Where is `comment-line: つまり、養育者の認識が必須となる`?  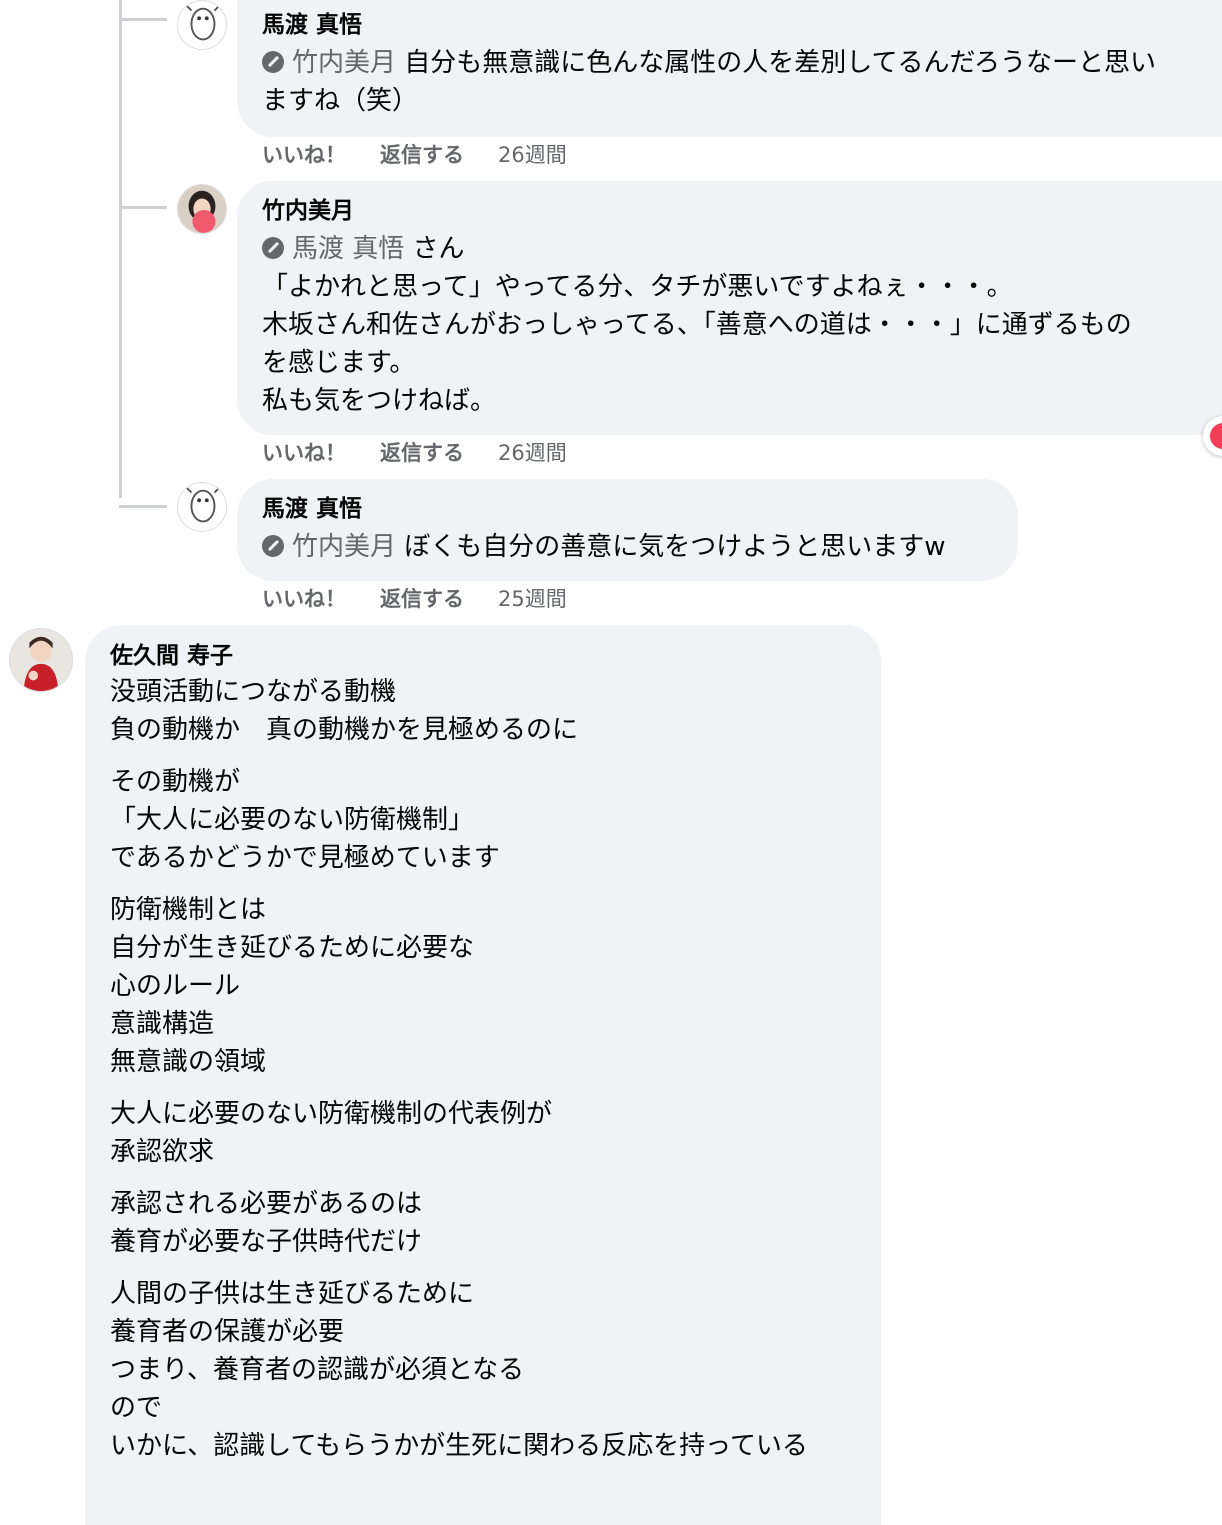
comment-line: つまり、養育者の認識が必須となる is located at coordinates (317, 1370).